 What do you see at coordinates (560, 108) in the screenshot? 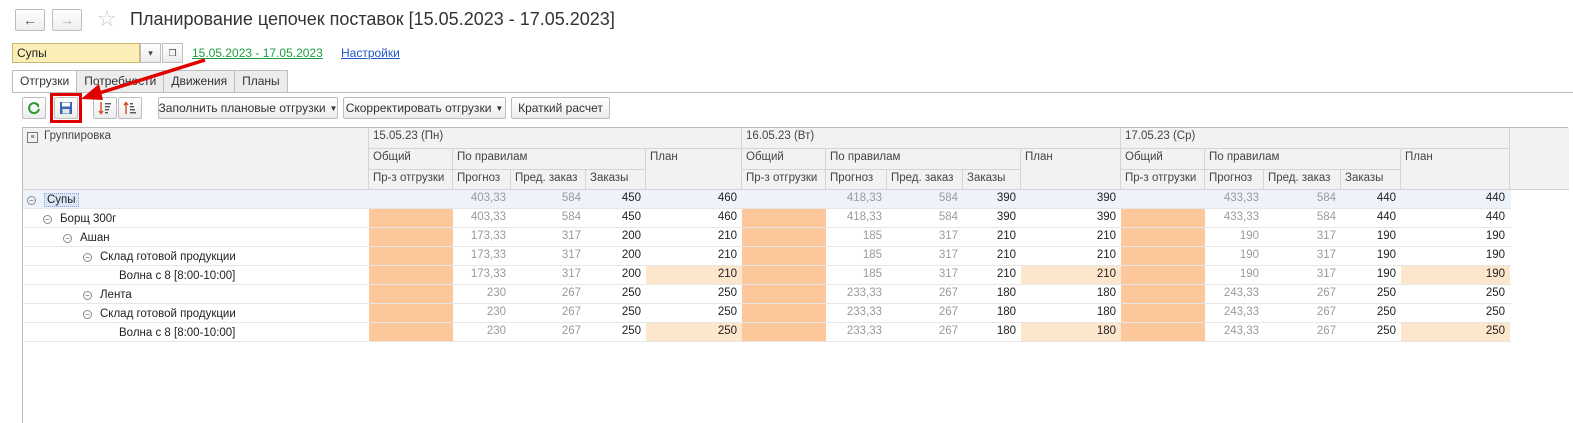
I see `quick-calc-button: Краткий расчет` at bounding box center [560, 108].